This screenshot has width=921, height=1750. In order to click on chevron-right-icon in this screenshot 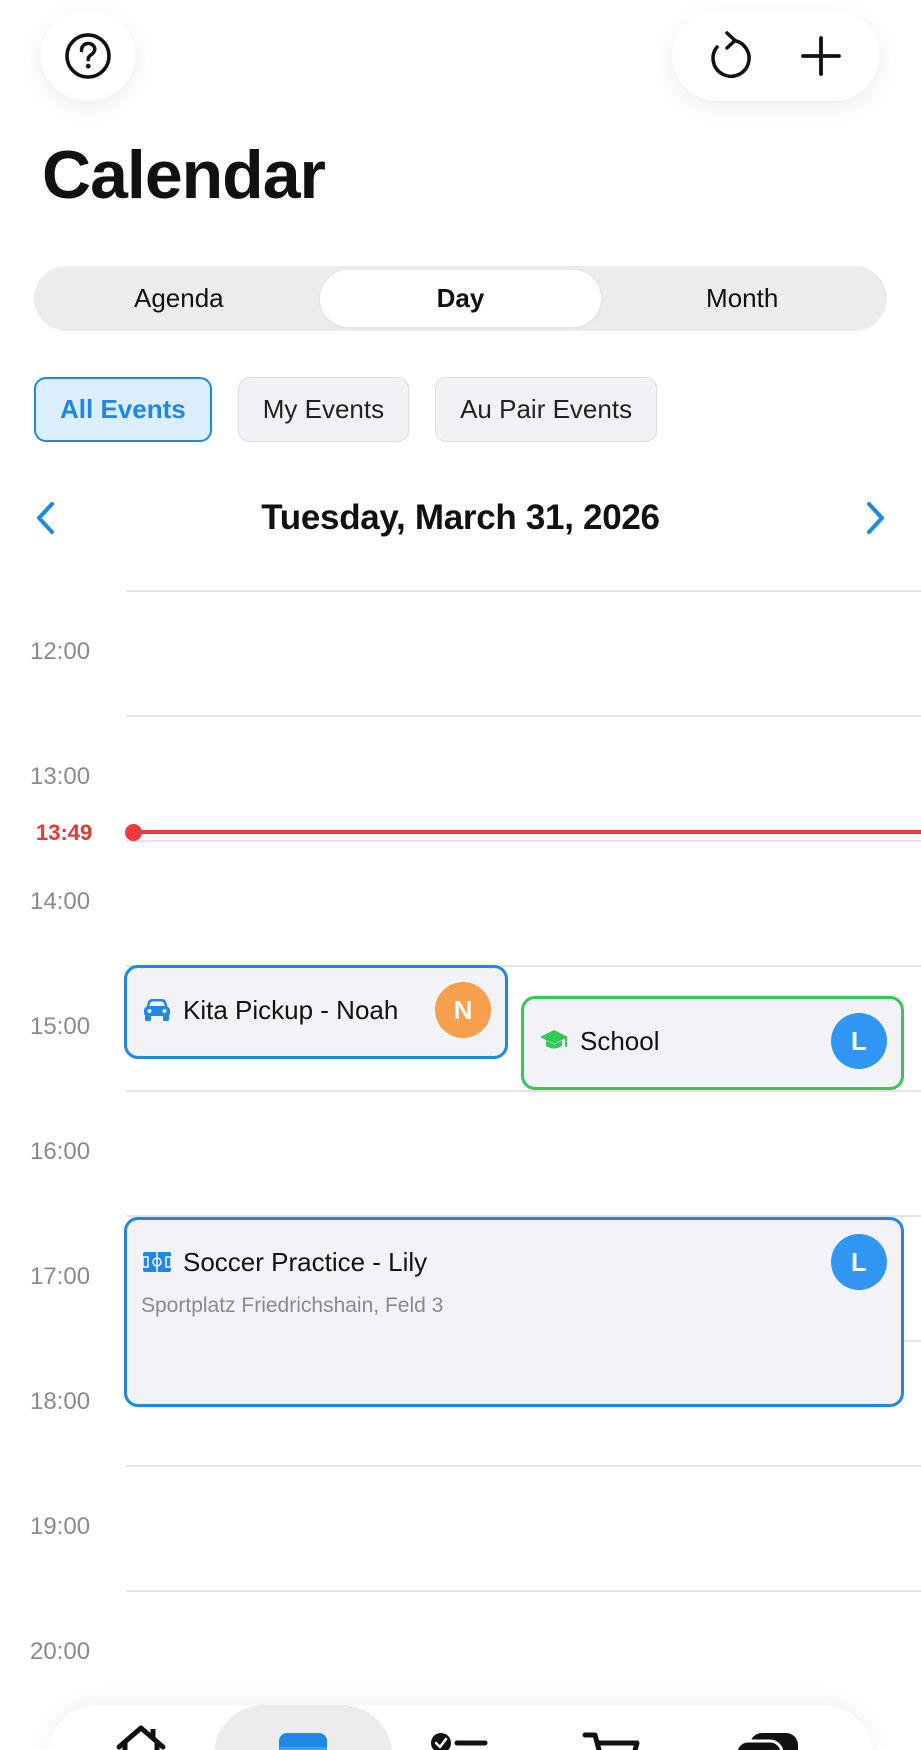, I will do `click(875, 518)`.